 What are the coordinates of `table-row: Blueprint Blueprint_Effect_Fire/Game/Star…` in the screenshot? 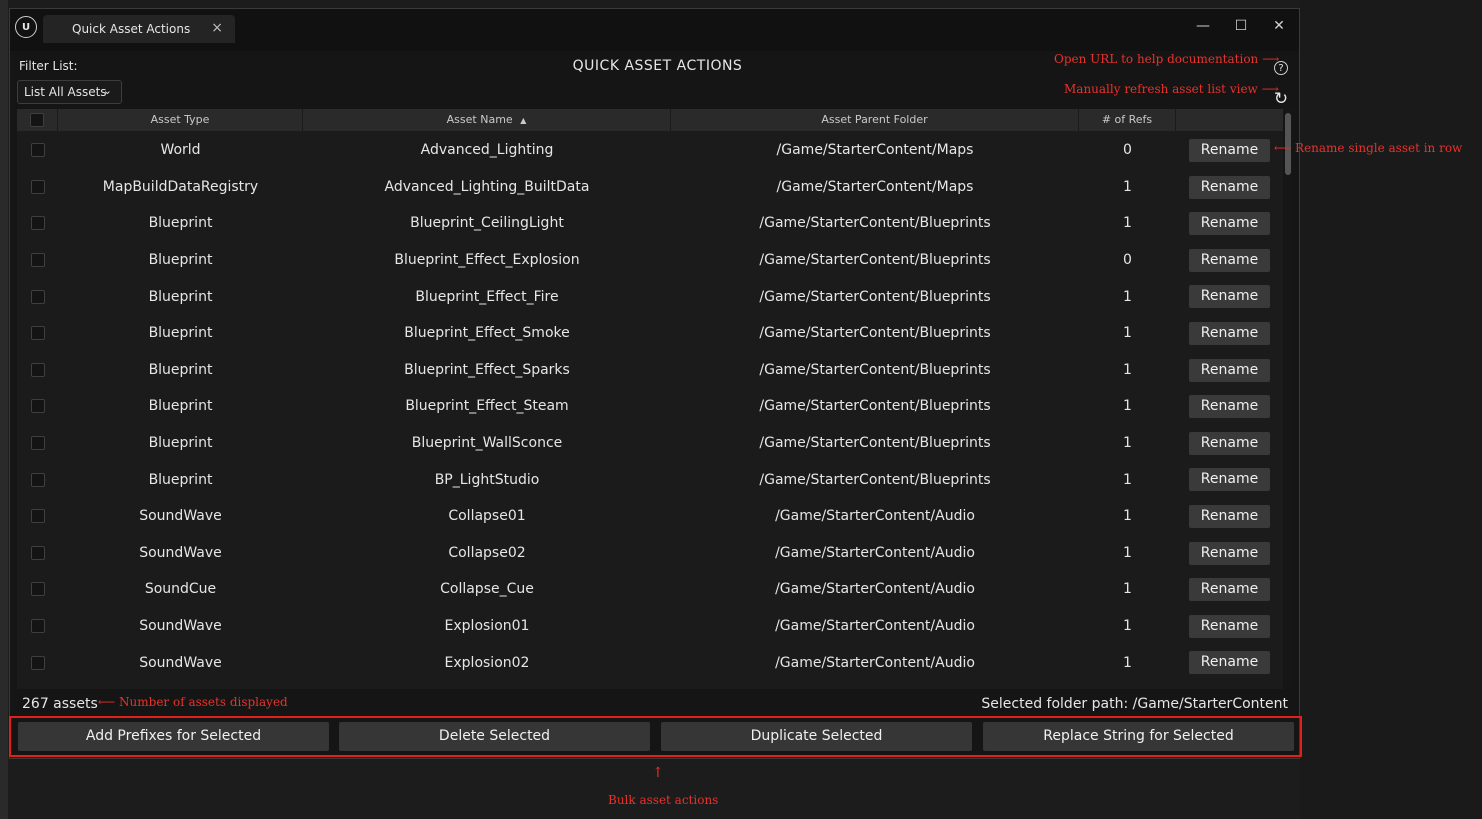 It's located at (650, 296).